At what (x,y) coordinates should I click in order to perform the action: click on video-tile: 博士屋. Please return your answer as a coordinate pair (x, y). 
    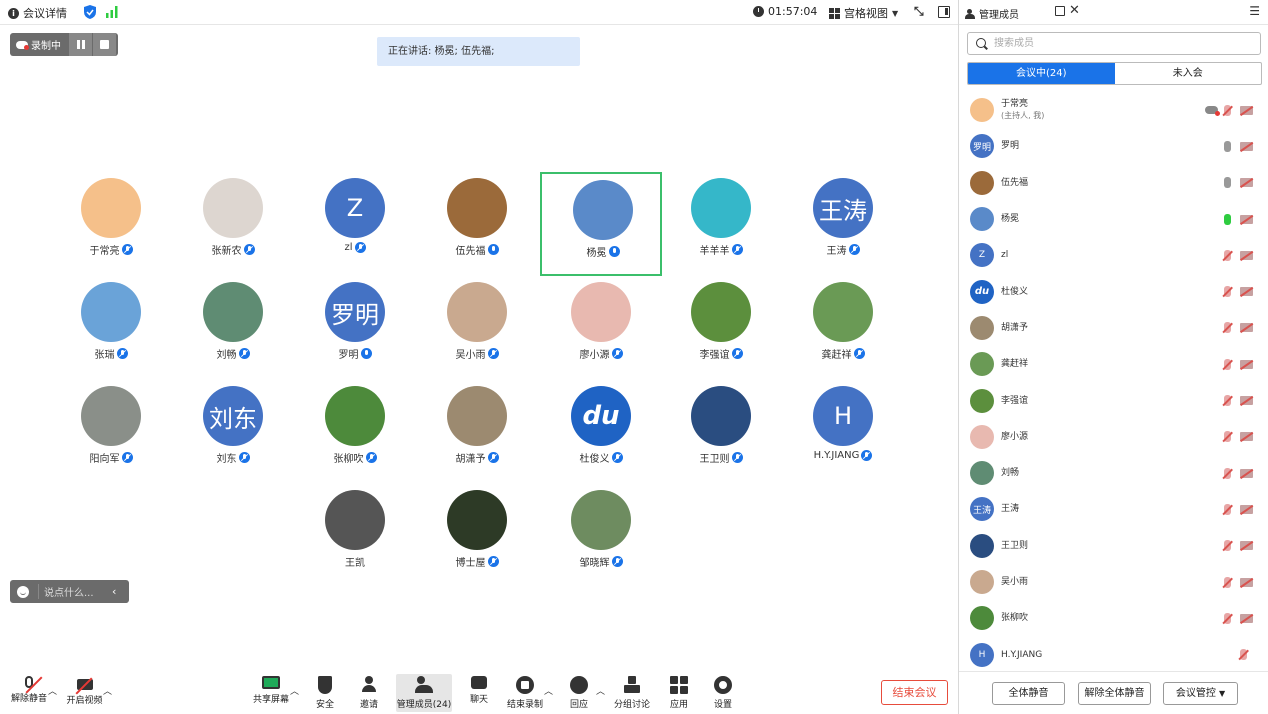
    Looking at the image, I should click on (477, 536).